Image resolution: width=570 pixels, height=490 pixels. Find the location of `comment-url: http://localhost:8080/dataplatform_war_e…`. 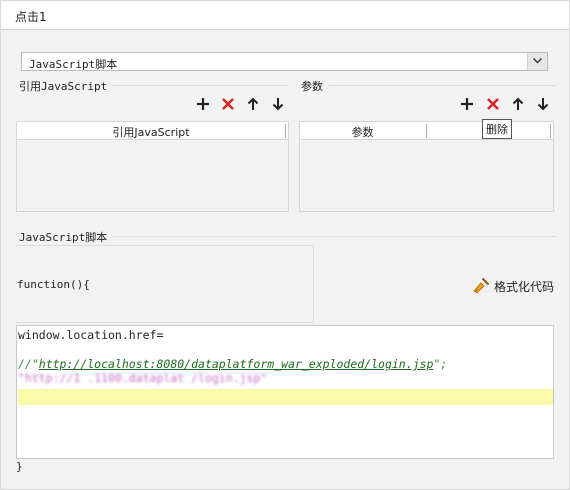

comment-url: http://localhost:8080/dataplatform_war_e… is located at coordinates (236, 364).